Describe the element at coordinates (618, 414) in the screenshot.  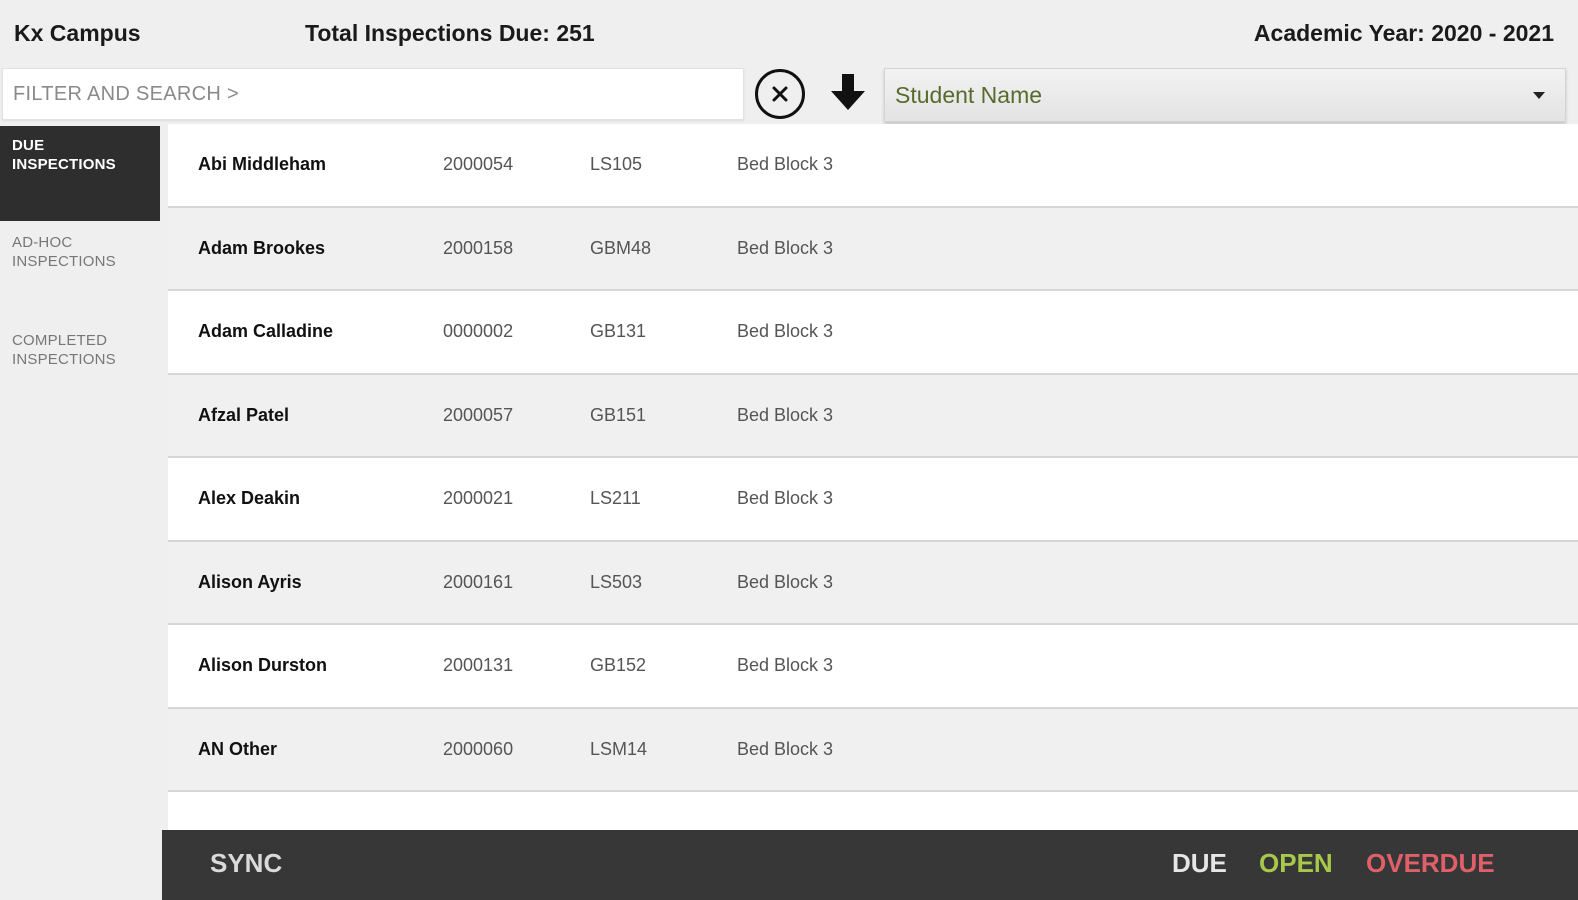
I see `room-code: GB151` at that location.